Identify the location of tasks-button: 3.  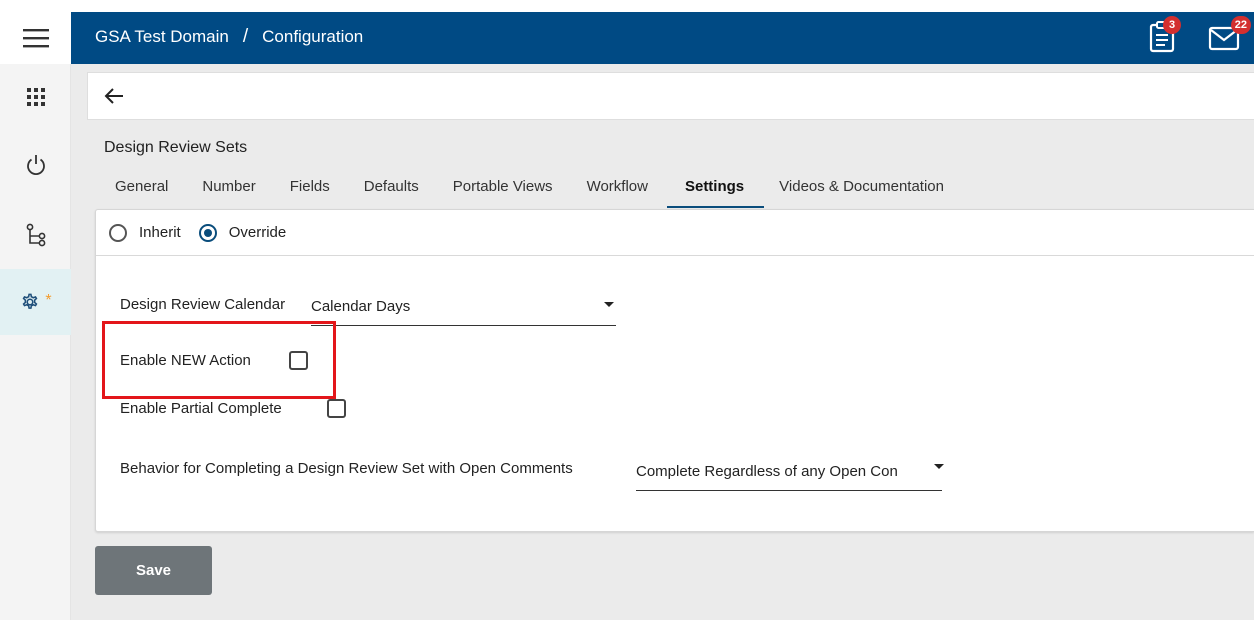
(1163, 35).